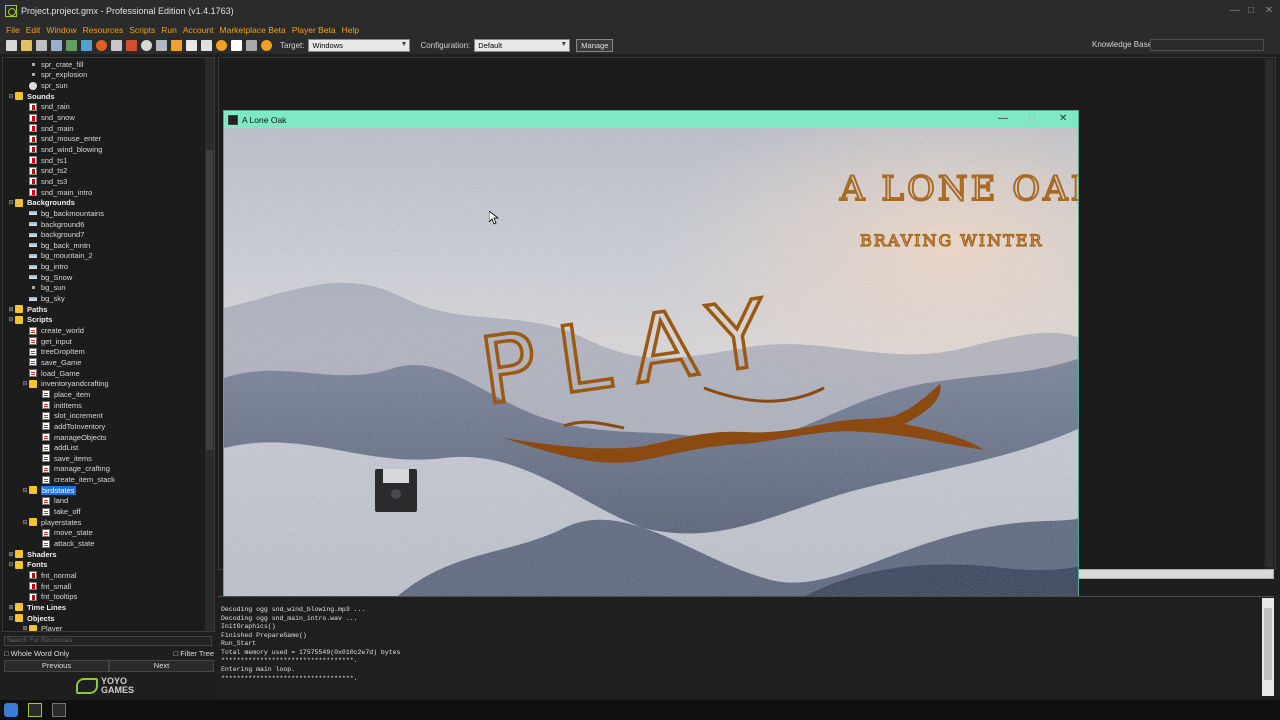  I want to click on help-icon, so click(266, 45).